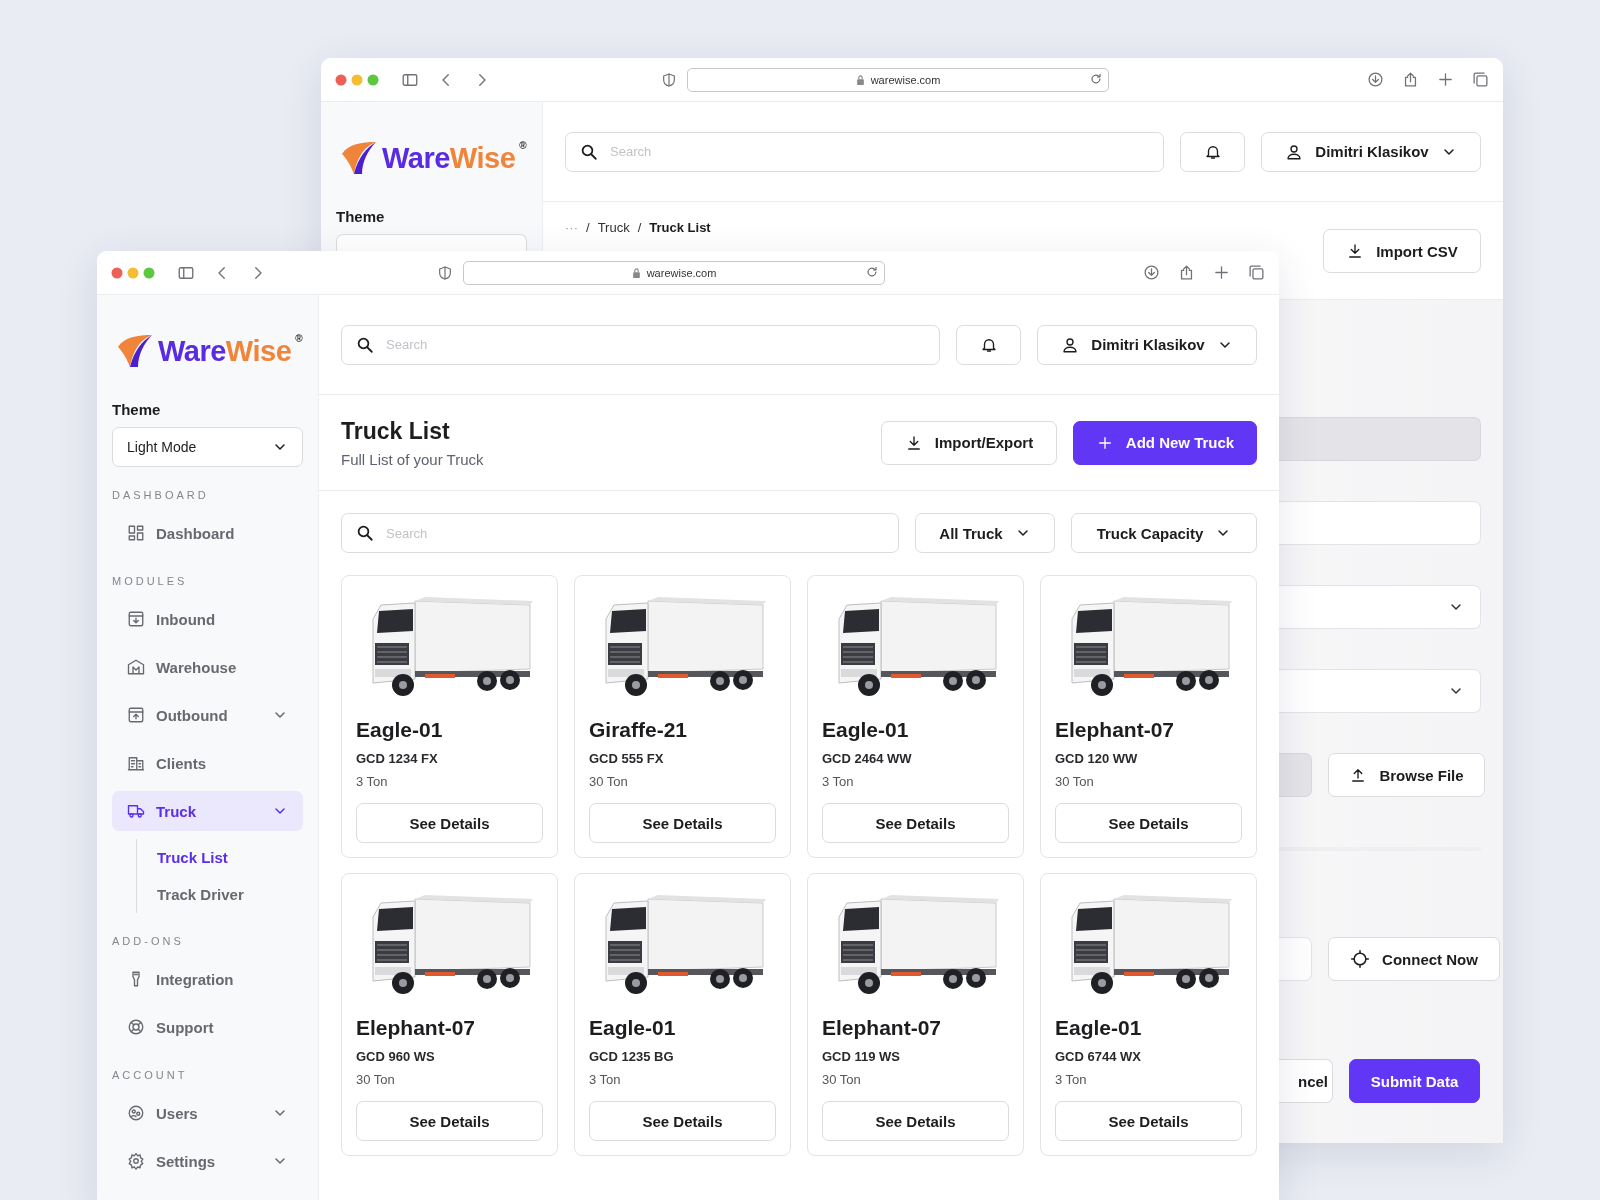 Image resolution: width=1600 pixels, height=1200 pixels. I want to click on logo-text: WareWise, so click(225, 351).